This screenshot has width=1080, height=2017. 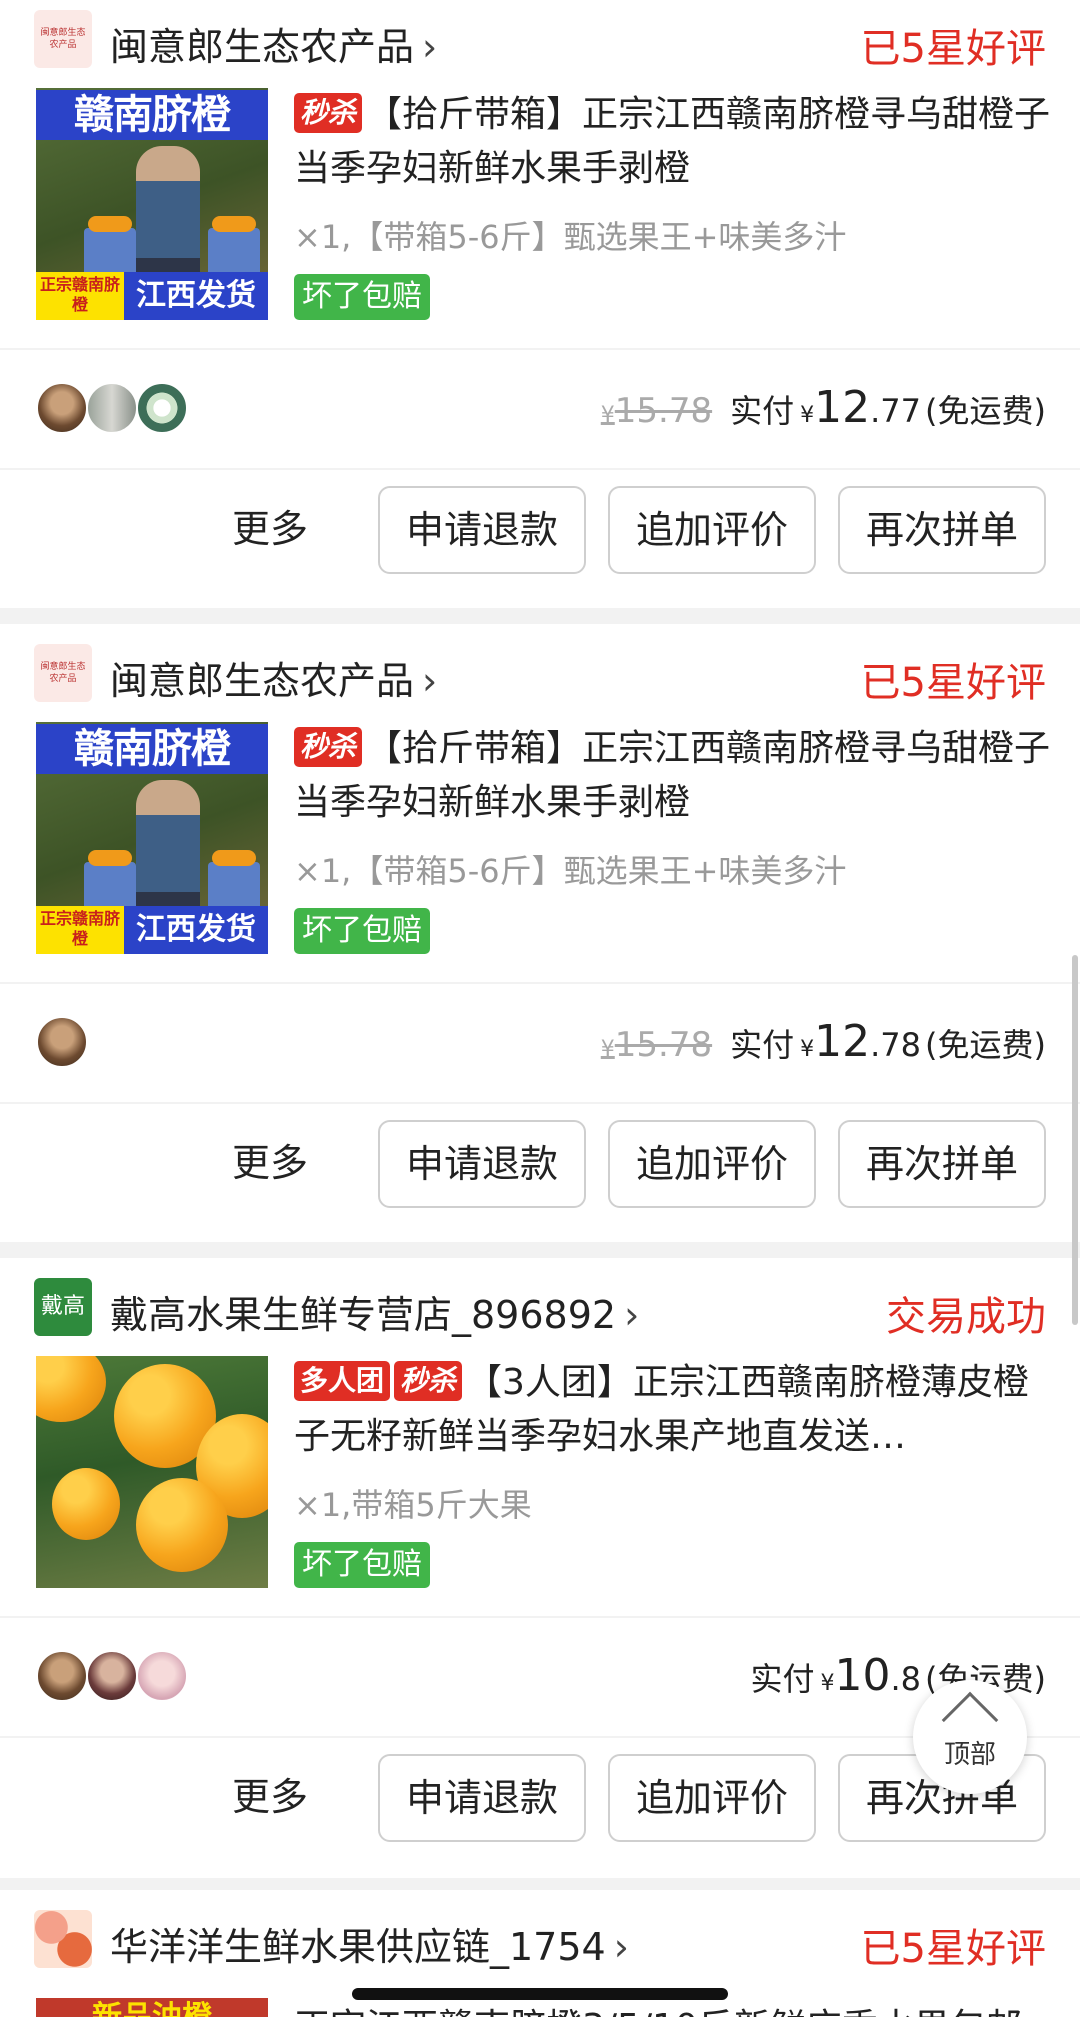 What do you see at coordinates (969, 1755) in the screenshot?
I see `back-to-top-label: 顶部` at bounding box center [969, 1755].